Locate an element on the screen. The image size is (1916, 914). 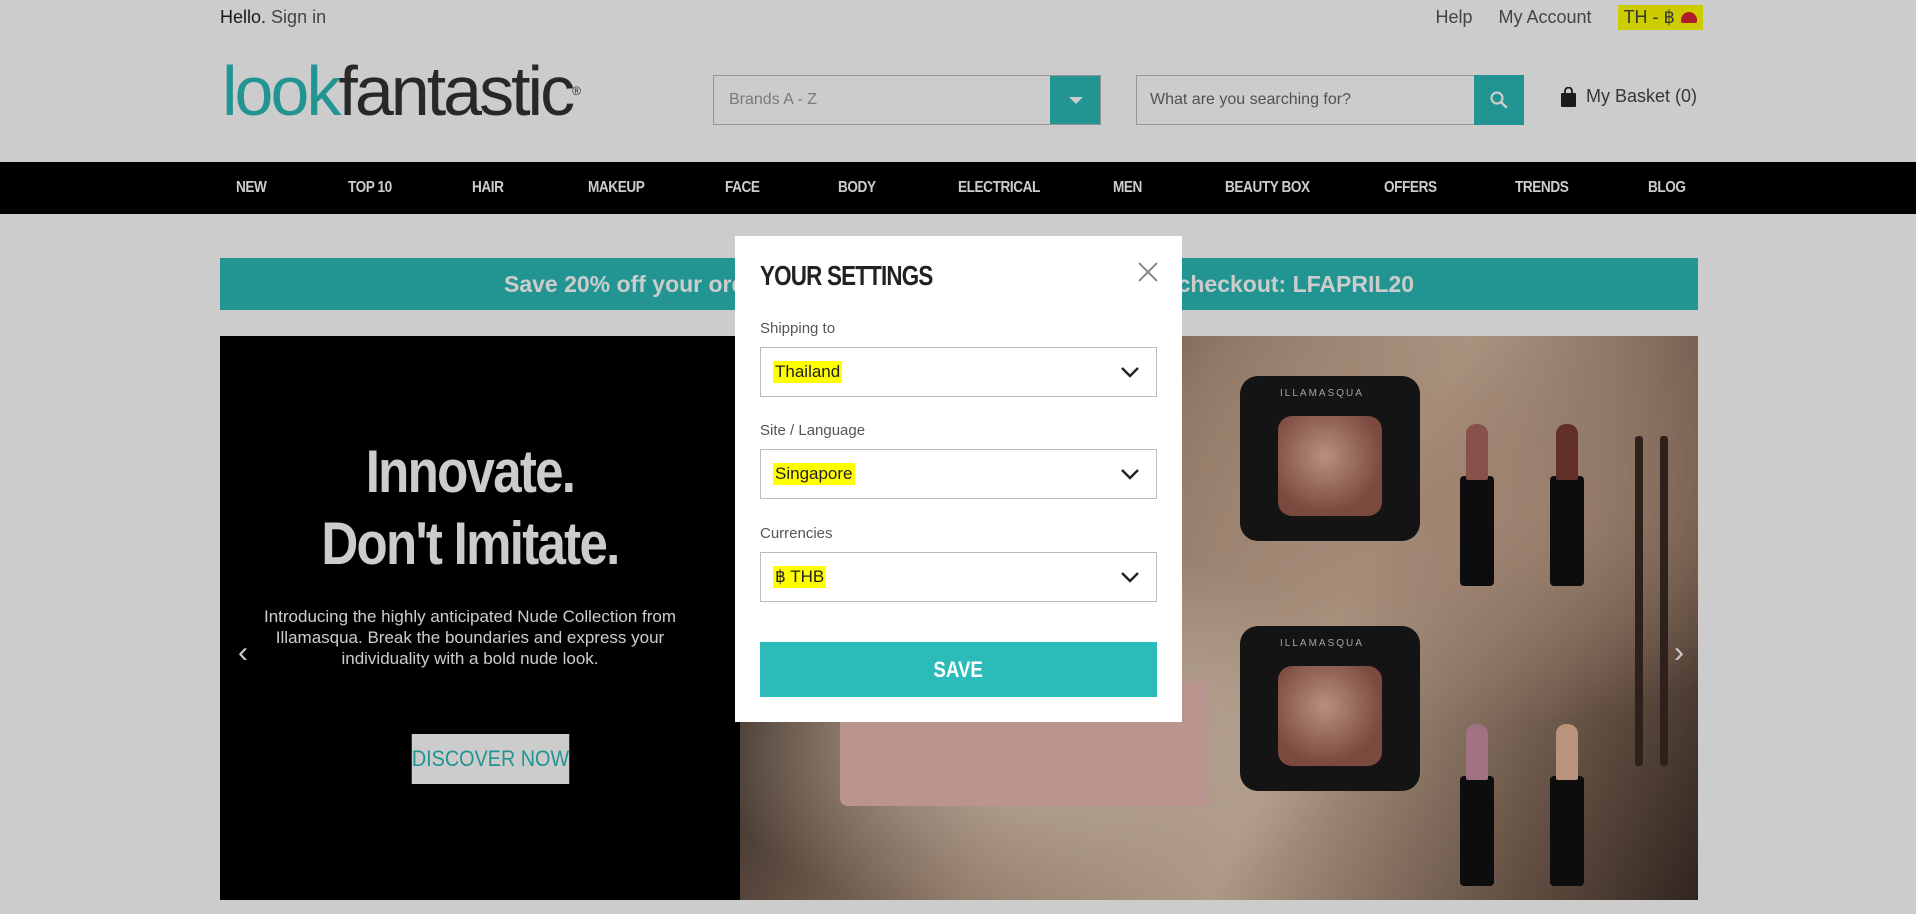
site-language-label: Site / Language is located at coordinates (813, 430).